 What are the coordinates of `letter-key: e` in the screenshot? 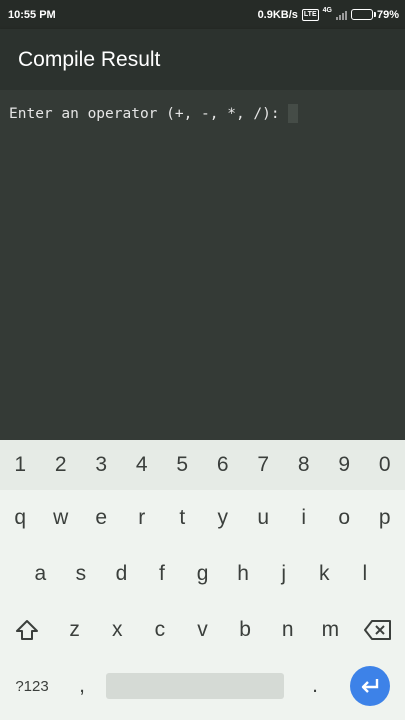 It's located at (101, 518).